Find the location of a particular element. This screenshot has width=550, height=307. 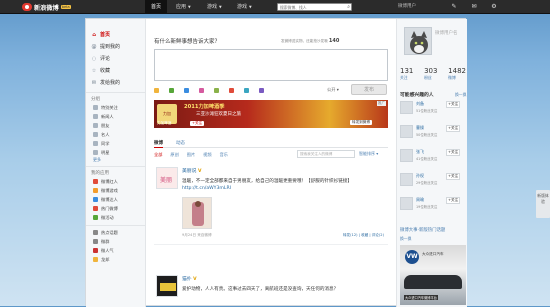

filter-original: 原创 is located at coordinates (174, 156).